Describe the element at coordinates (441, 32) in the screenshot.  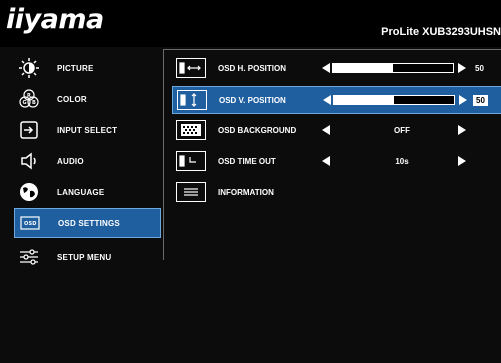
I see `model-name: ProLite XUB3293UHSN` at that location.